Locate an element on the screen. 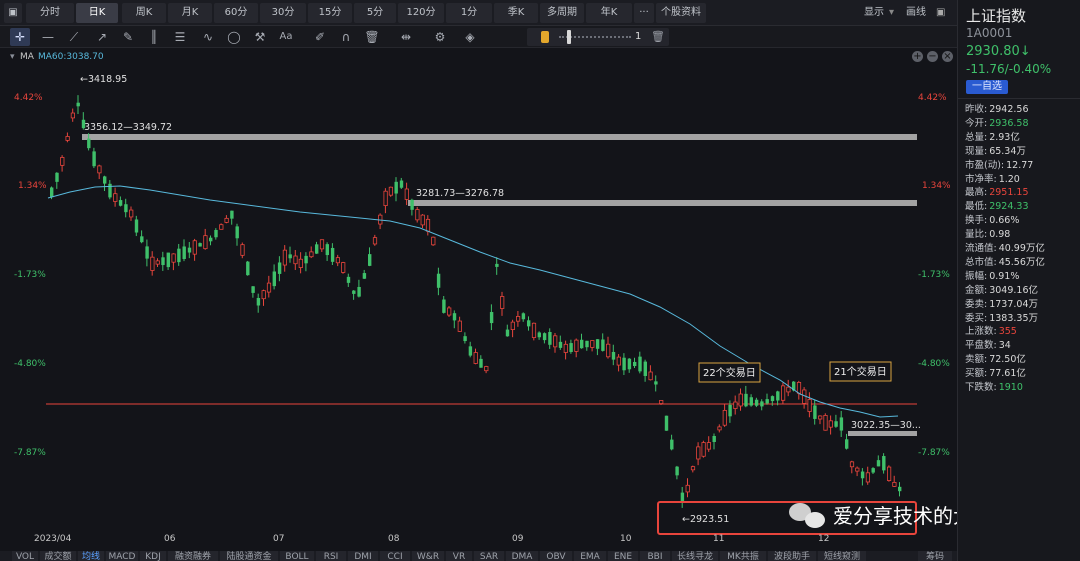 This screenshot has width=1080, height=561. indicator-tab: EMA is located at coordinates (590, 556).